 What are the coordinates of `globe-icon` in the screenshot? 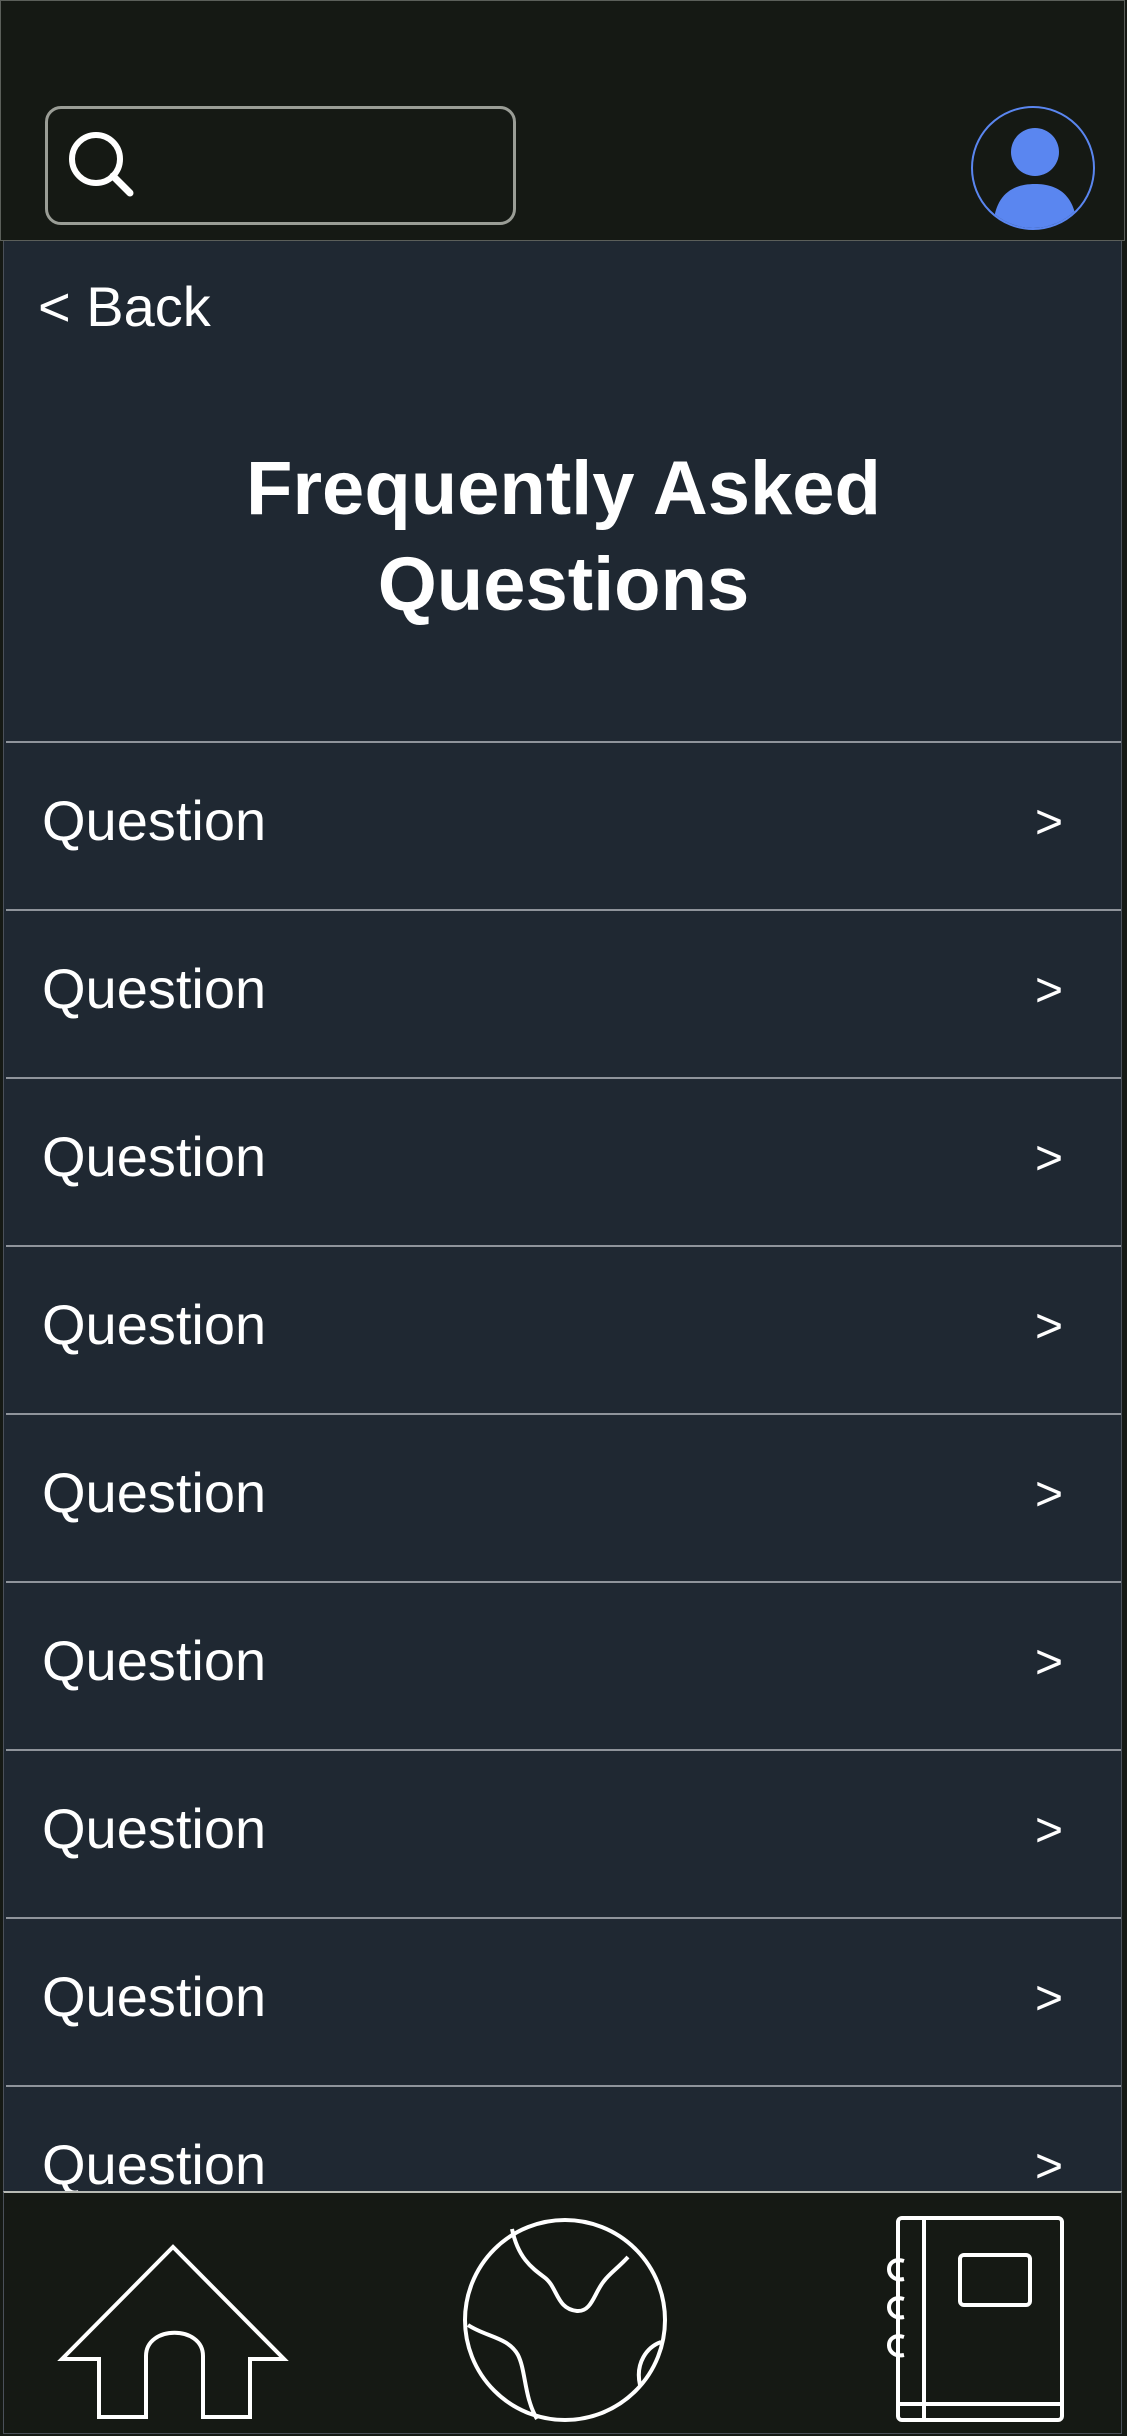 It's located at (565, 2320).